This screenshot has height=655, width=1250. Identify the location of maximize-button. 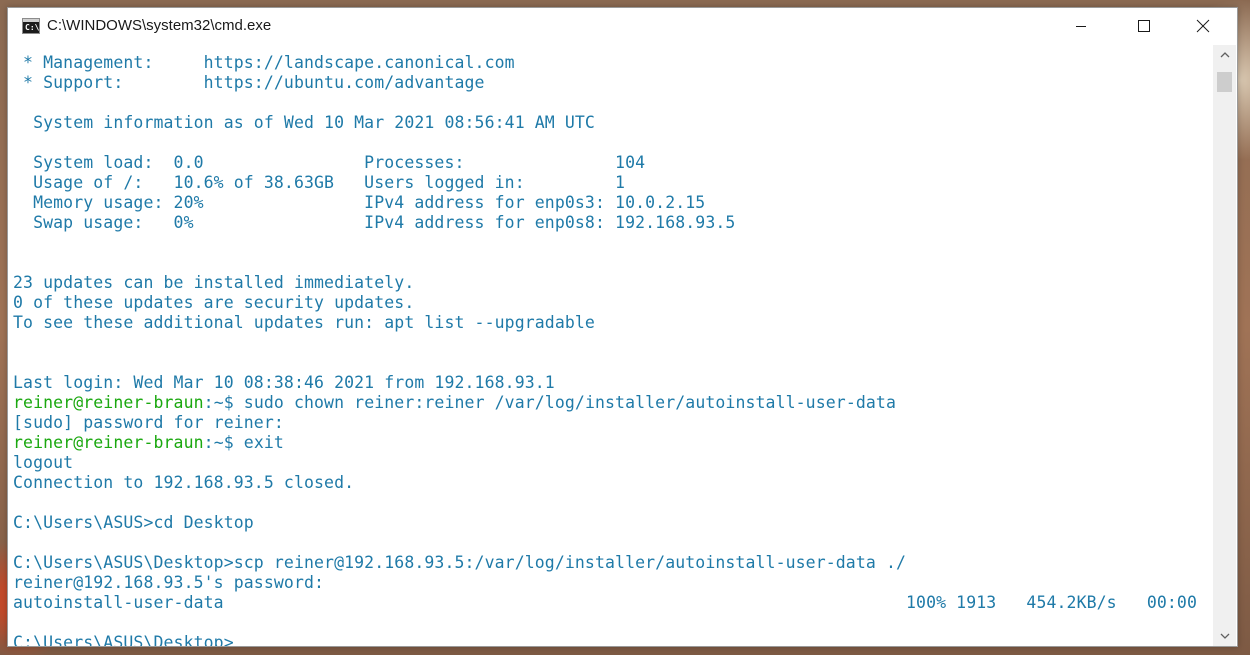
(1144, 26).